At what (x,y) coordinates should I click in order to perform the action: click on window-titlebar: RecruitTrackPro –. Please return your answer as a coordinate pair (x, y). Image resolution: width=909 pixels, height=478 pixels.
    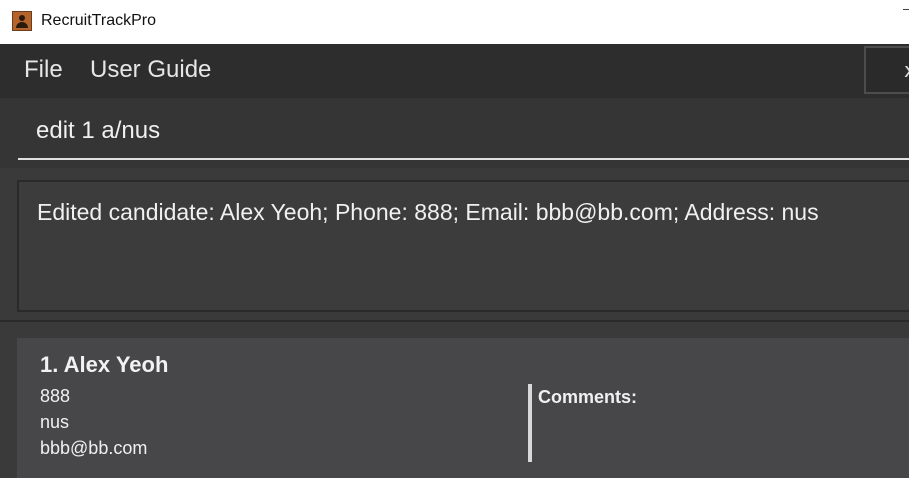
    Looking at the image, I should click on (454, 22).